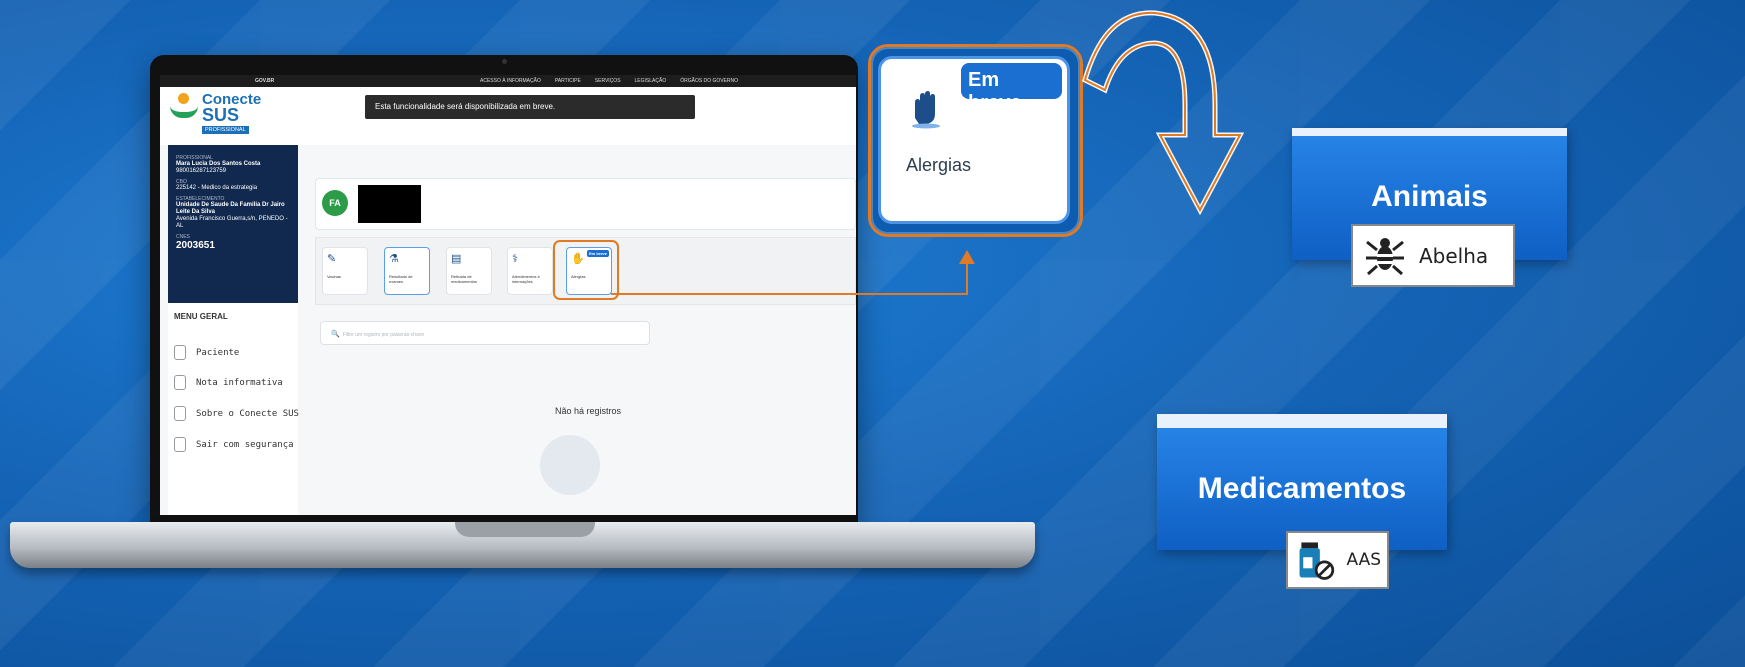  I want to click on avatar: FA, so click(335, 203).